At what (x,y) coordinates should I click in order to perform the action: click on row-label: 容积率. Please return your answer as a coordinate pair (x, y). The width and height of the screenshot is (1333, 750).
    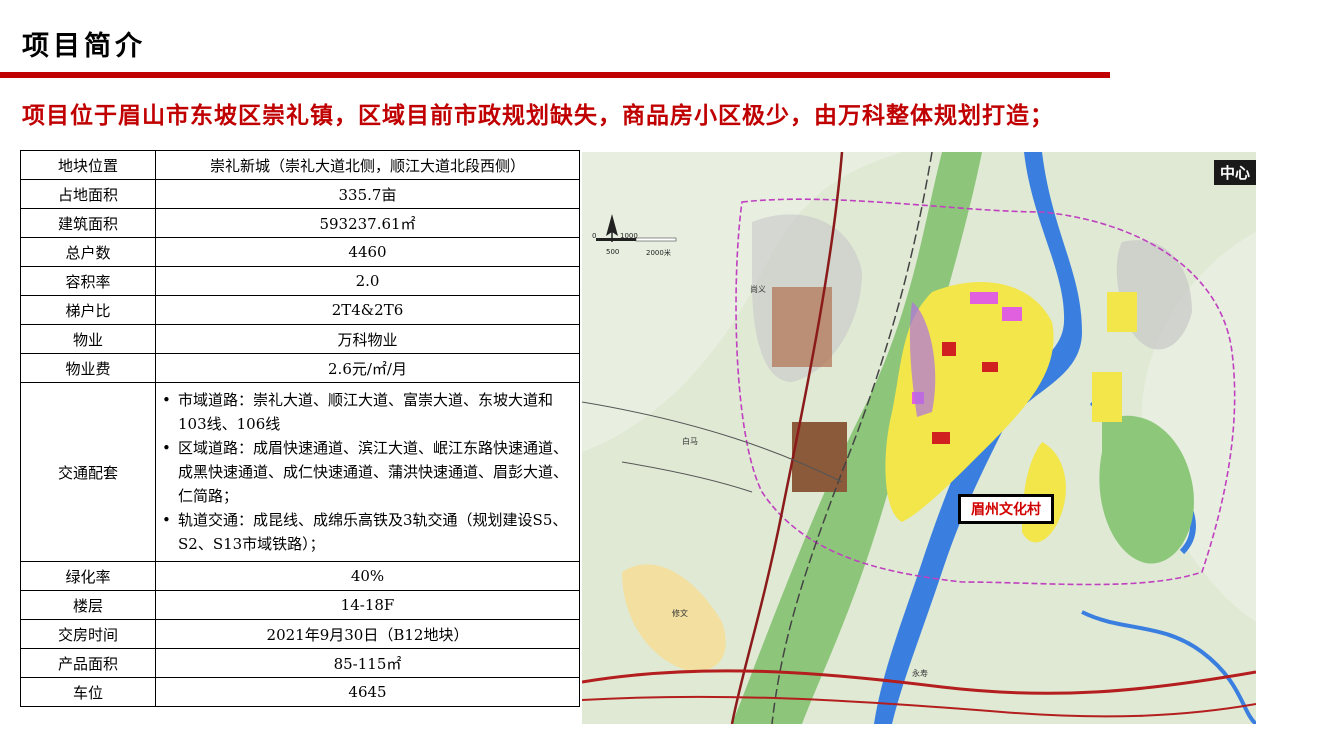
    Looking at the image, I should click on (88, 281).